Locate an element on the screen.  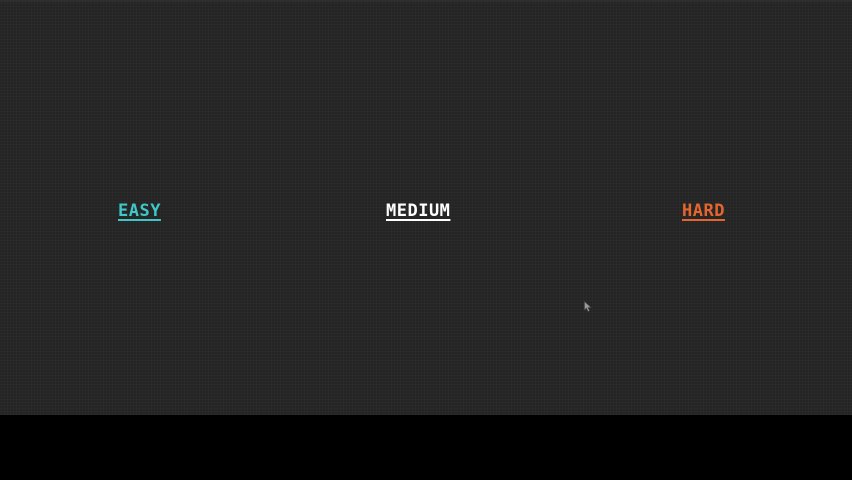
mouse-pointer-icon is located at coordinates (588, 306).